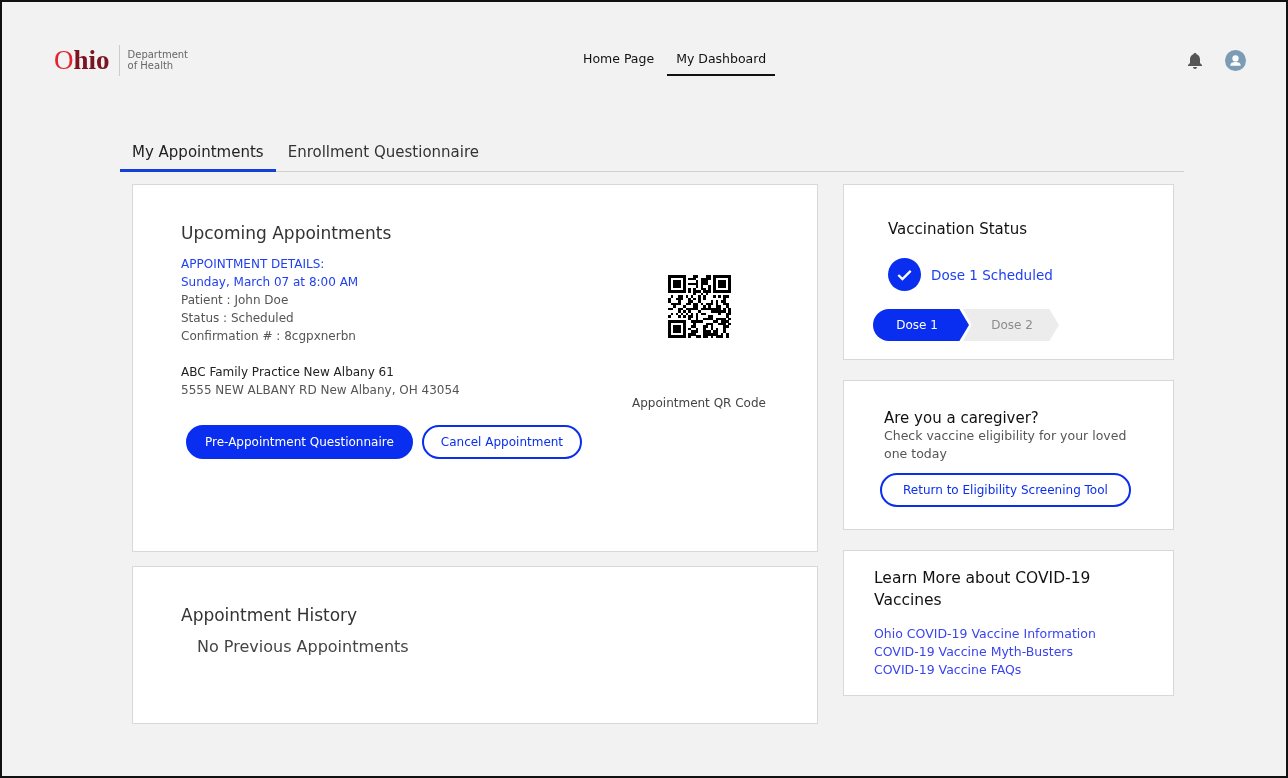 The height and width of the screenshot is (778, 1288). What do you see at coordinates (962, 418) in the screenshot?
I see `card-title: Are you a caregiver?` at bounding box center [962, 418].